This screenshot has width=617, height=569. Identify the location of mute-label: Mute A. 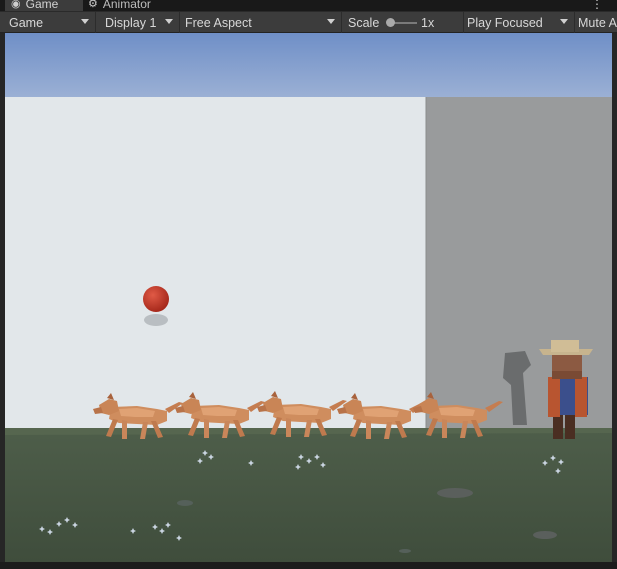
(597, 22).